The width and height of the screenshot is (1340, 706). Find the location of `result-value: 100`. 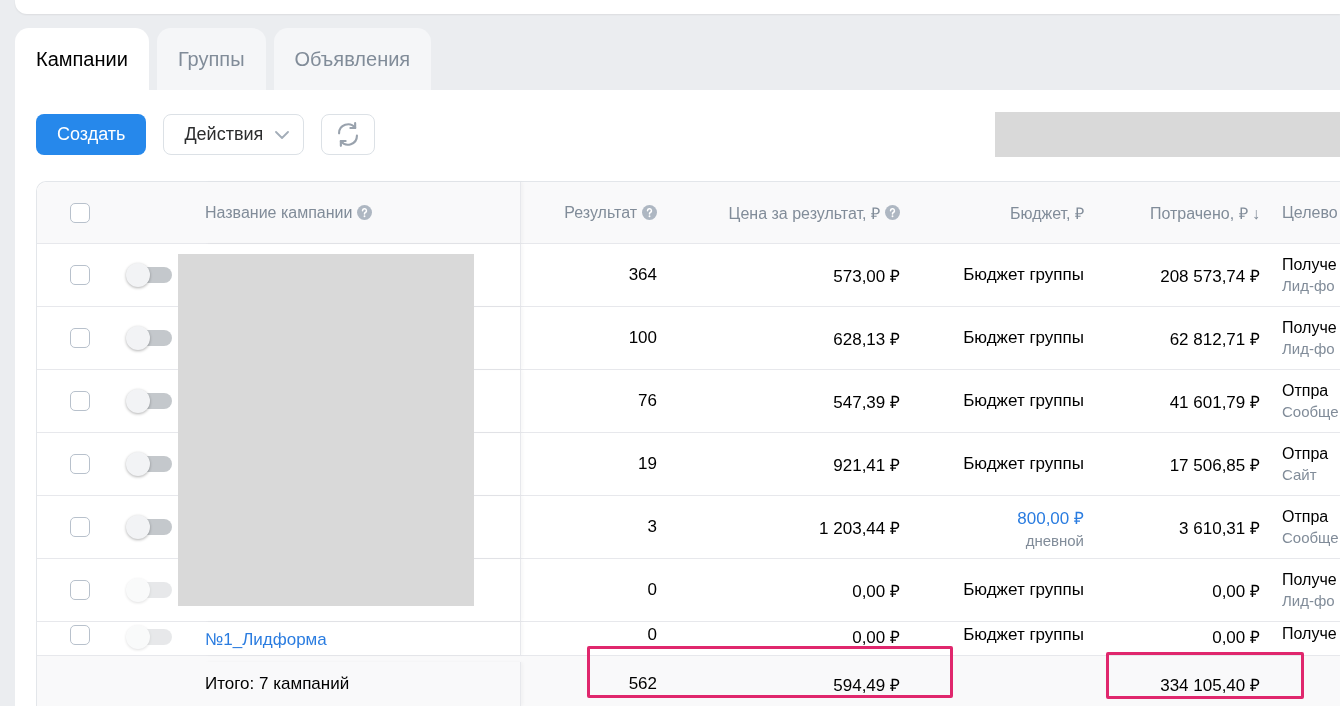

result-value: 100 is located at coordinates (642, 338).